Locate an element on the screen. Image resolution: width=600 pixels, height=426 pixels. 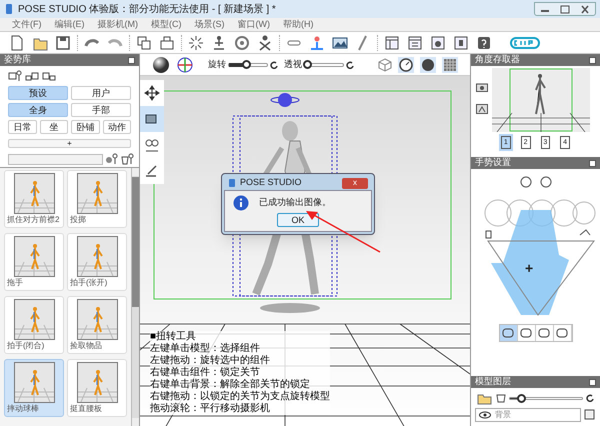
copy-icon is located at coordinates (144, 43).